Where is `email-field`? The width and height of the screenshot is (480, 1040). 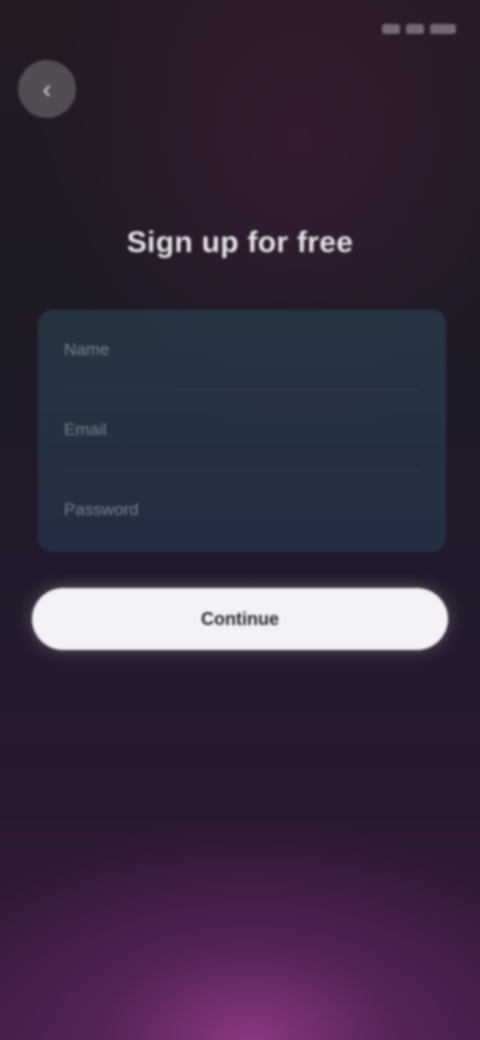
email-field is located at coordinates (242, 429).